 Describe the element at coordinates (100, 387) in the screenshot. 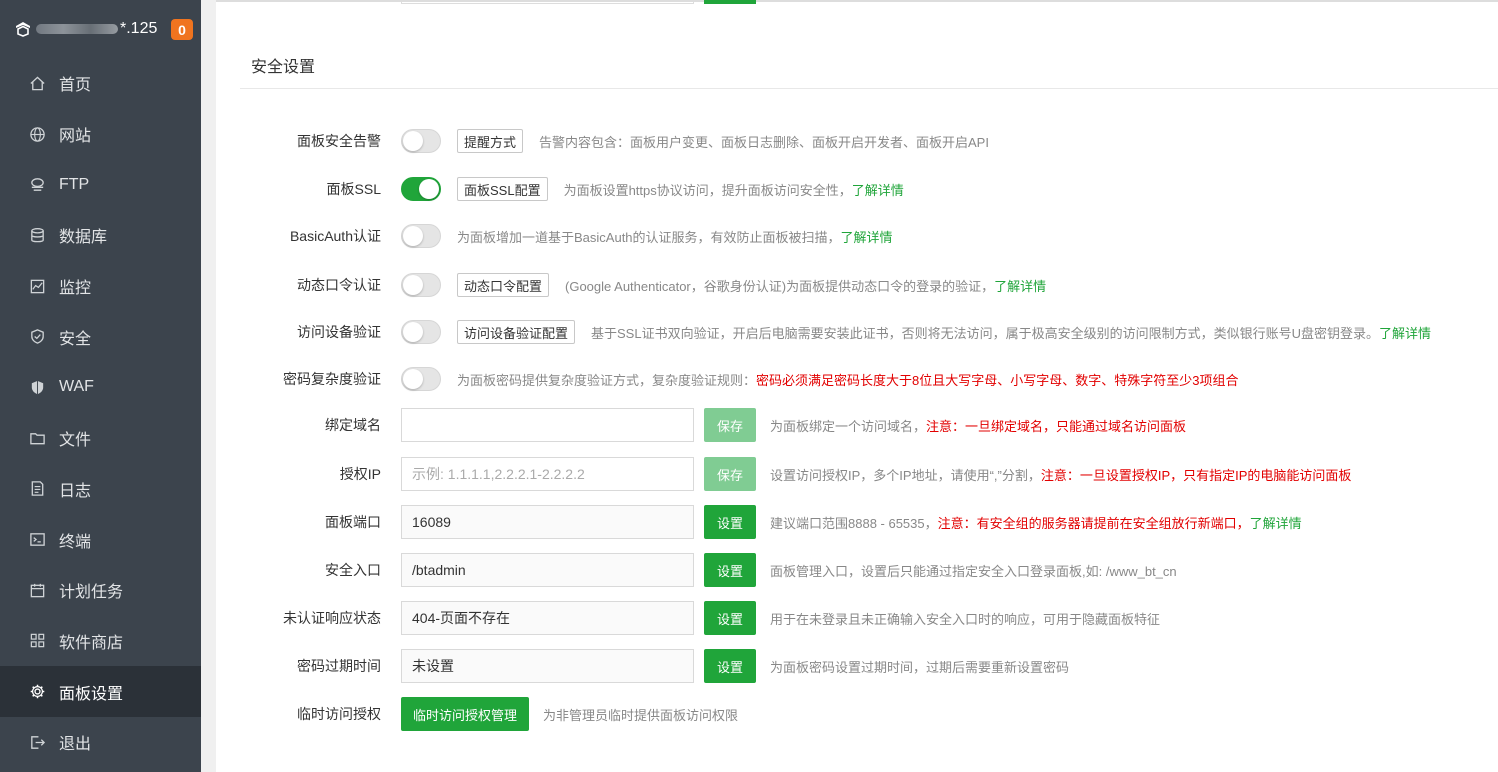

I see `sidebar-item-waf: WAF` at that location.